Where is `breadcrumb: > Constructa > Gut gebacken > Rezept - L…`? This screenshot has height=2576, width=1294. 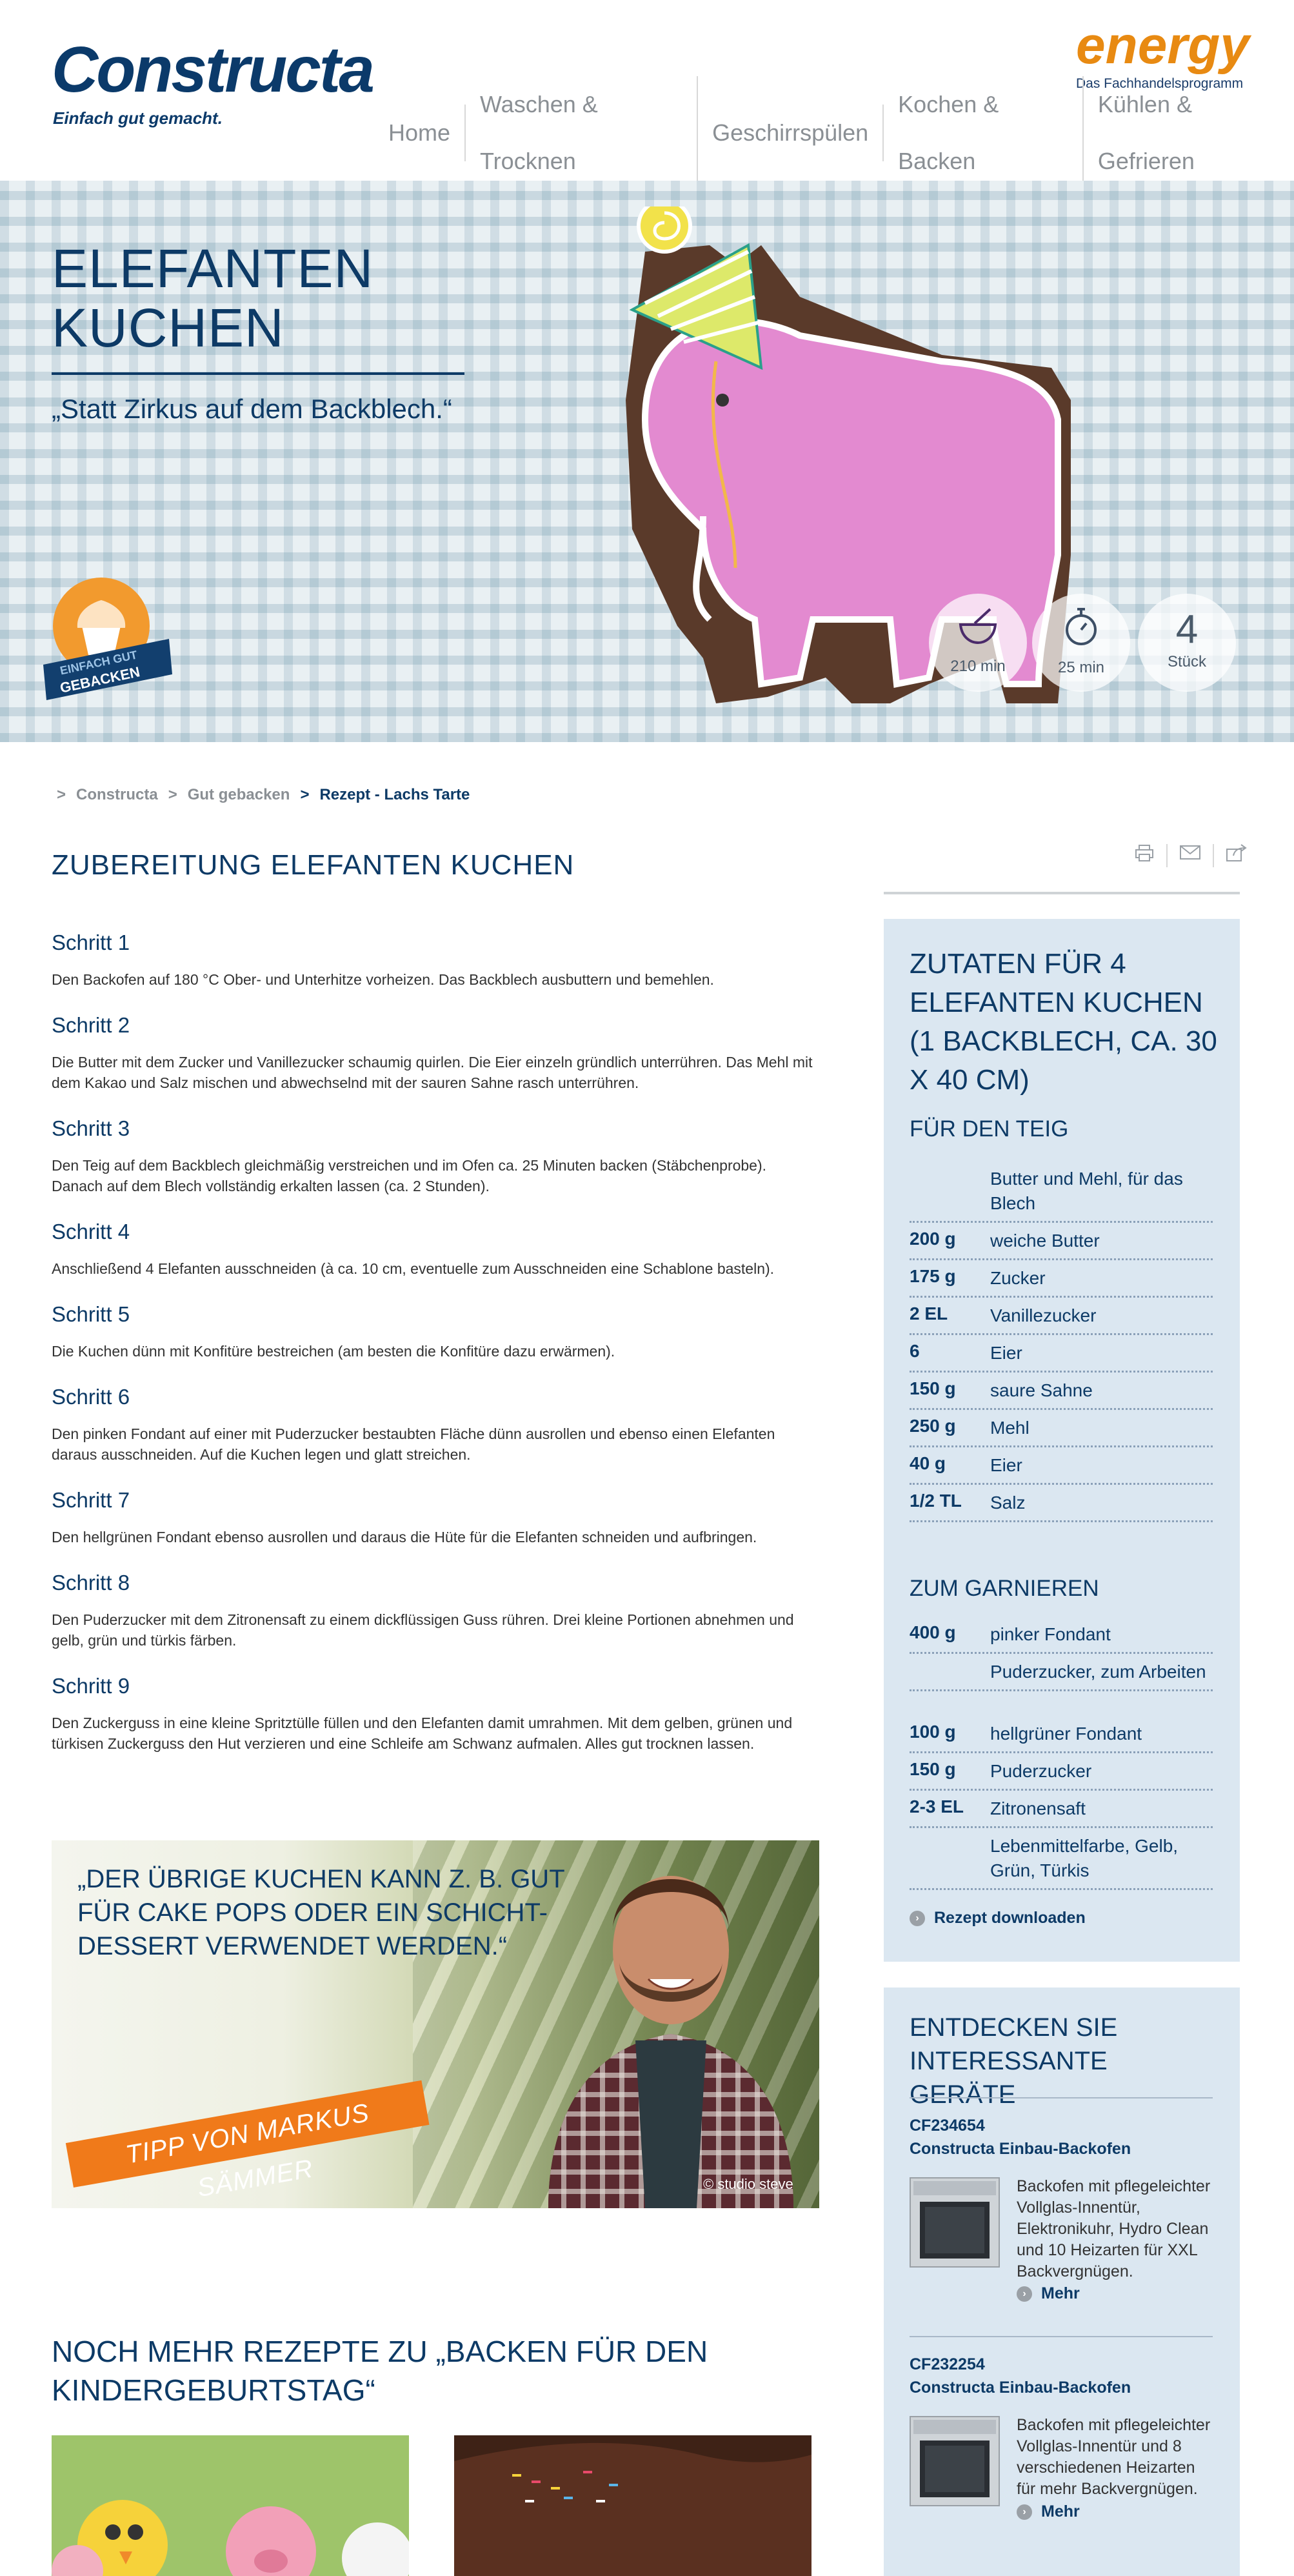
breadcrumb: > Constructa > Gut gebacken > Rezept - L… is located at coordinates (264, 795).